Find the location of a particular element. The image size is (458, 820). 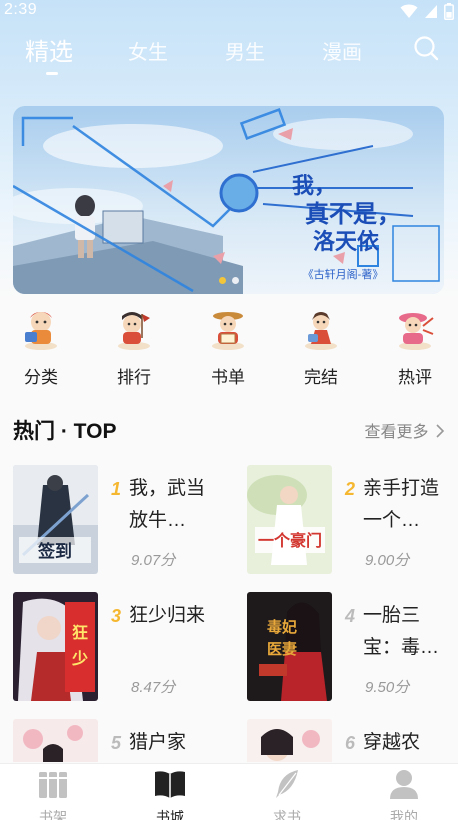

status-icons is located at coordinates (427, 11).